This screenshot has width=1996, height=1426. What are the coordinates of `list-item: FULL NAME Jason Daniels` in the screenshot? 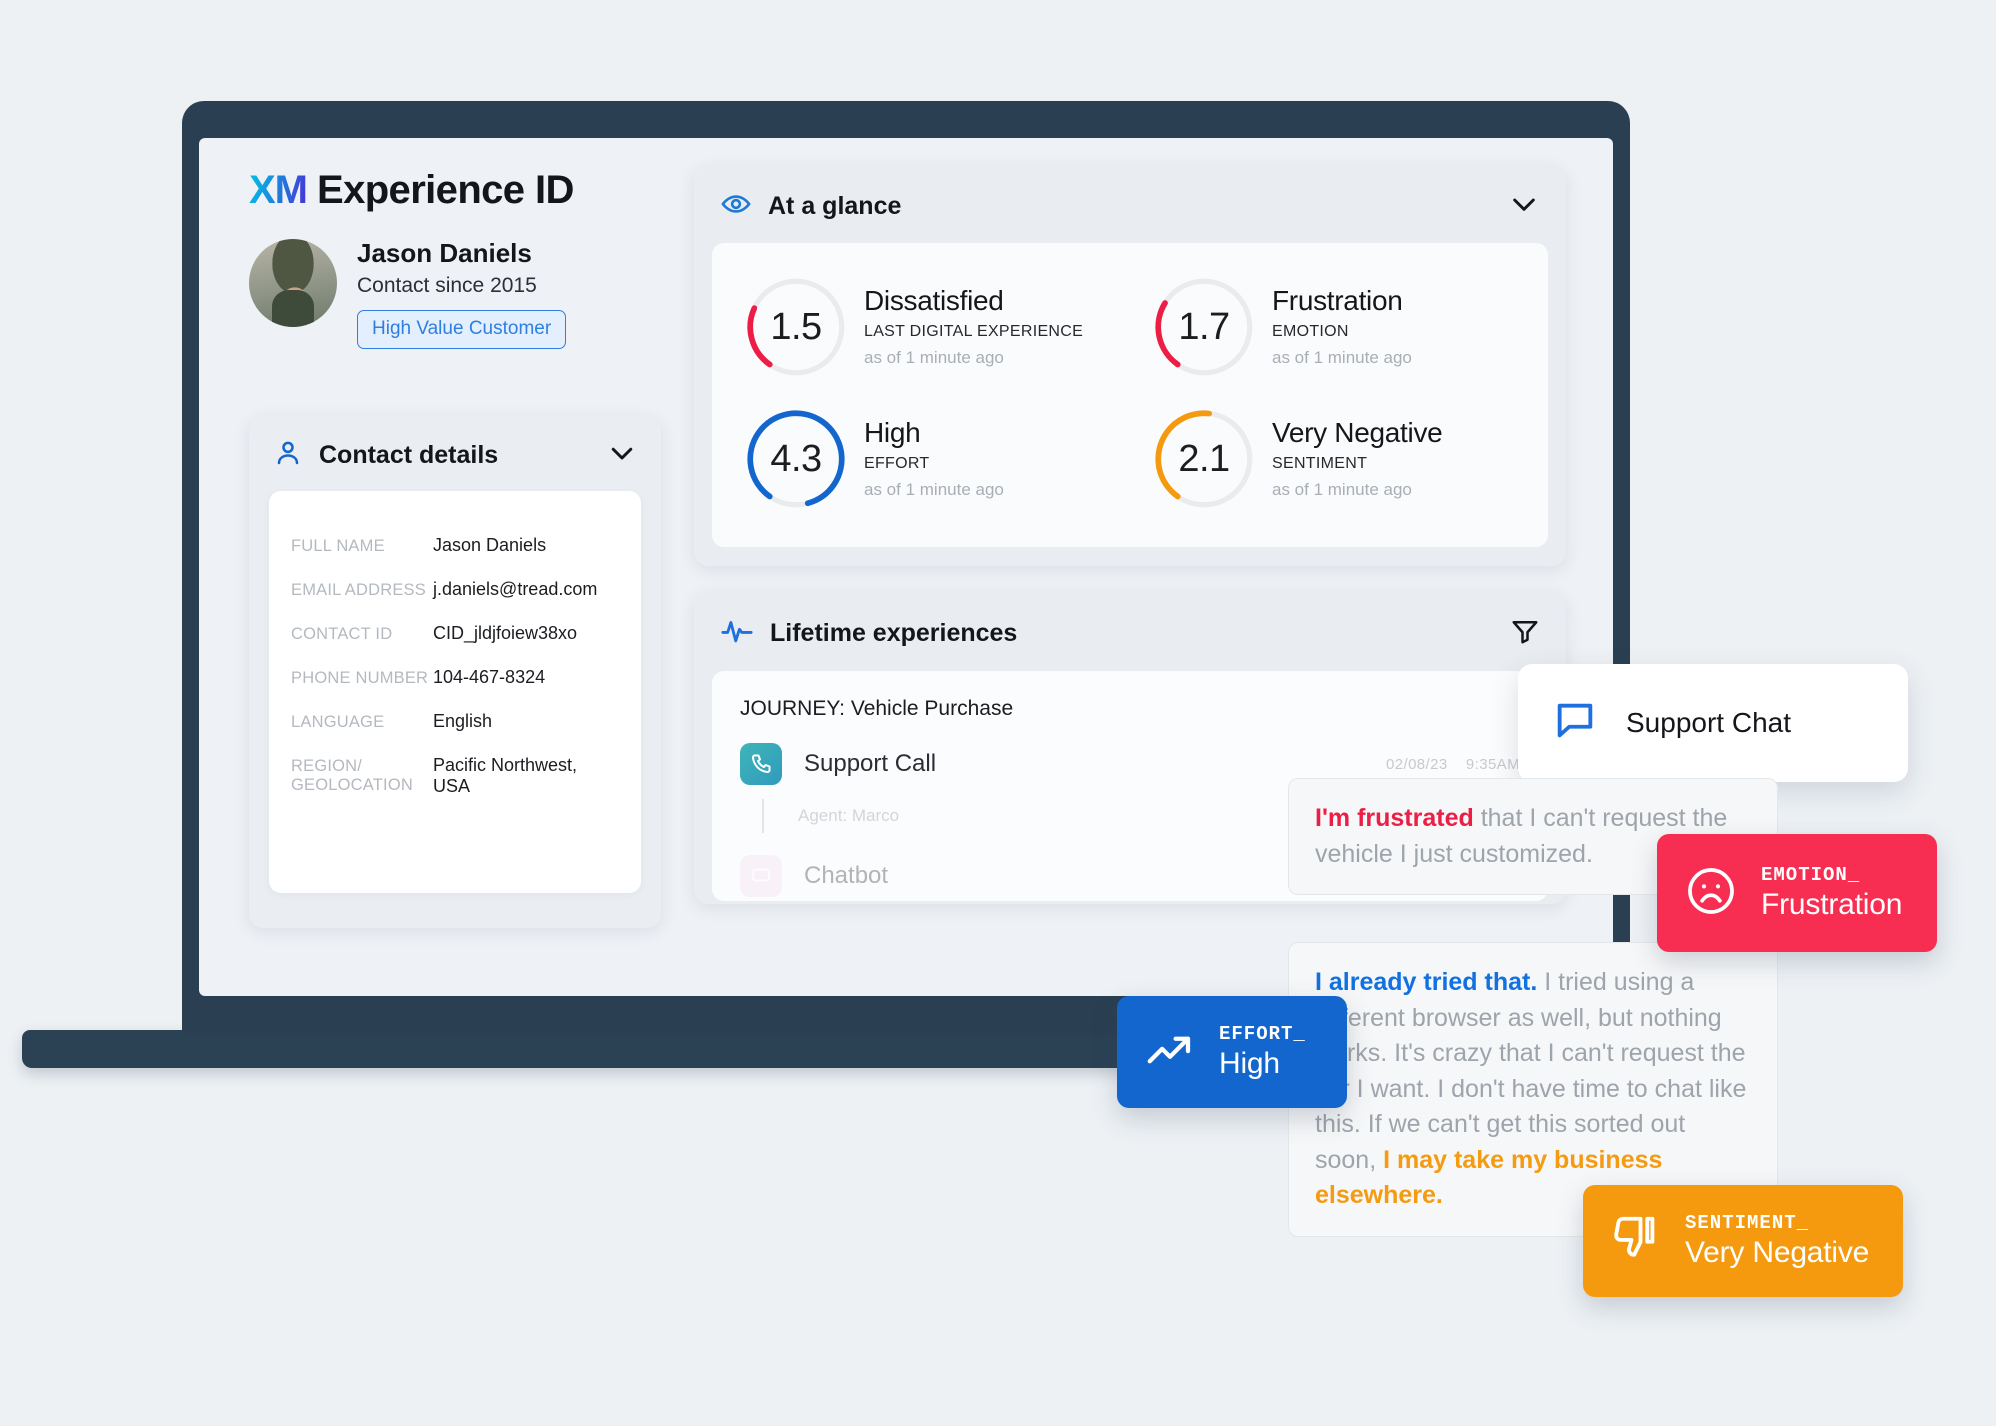 It's located at (455, 545).